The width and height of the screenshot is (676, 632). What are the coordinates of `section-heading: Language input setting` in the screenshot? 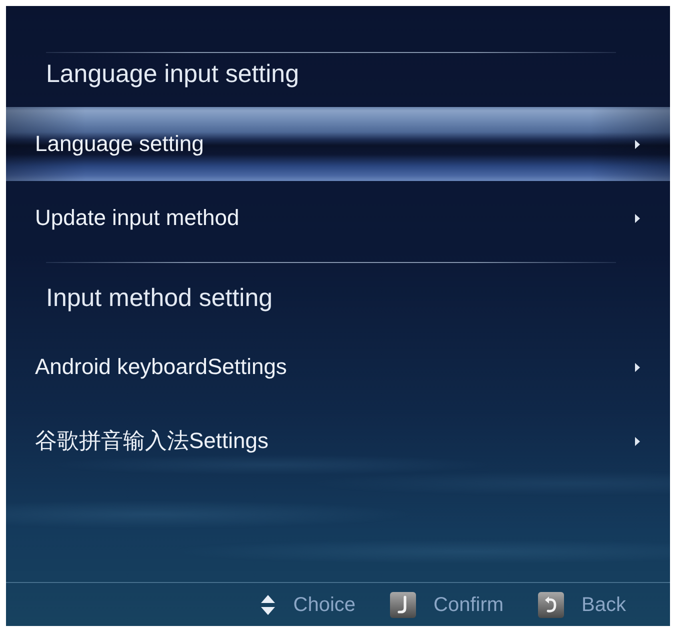 It's located at (172, 74).